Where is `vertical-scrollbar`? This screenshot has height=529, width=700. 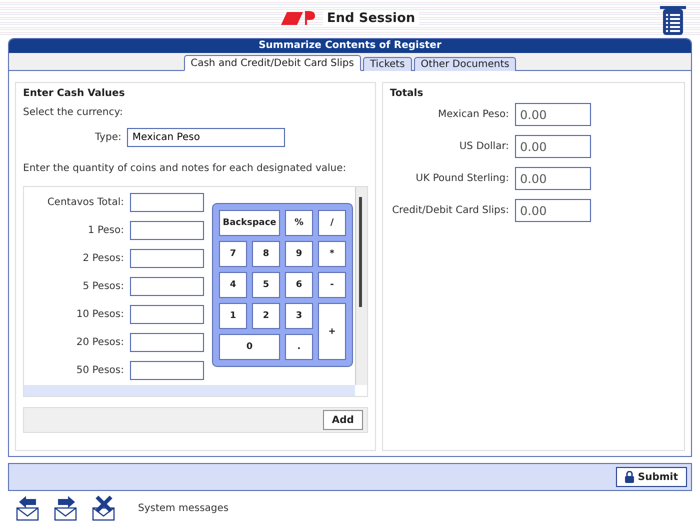
vertical-scrollbar is located at coordinates (360, 286).